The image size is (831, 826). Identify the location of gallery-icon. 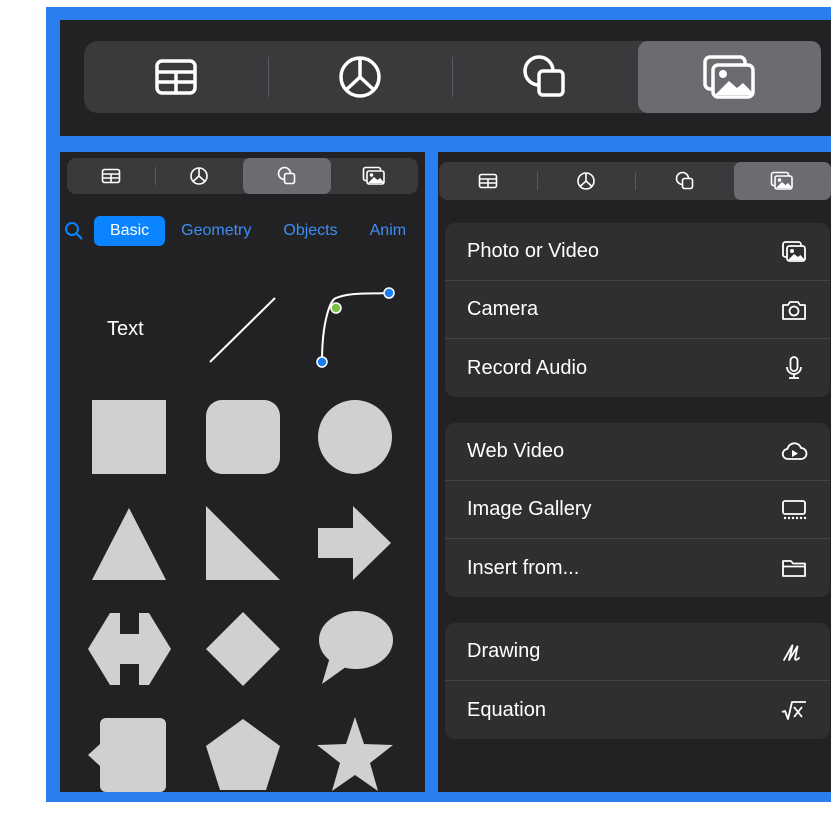
(794, 510).